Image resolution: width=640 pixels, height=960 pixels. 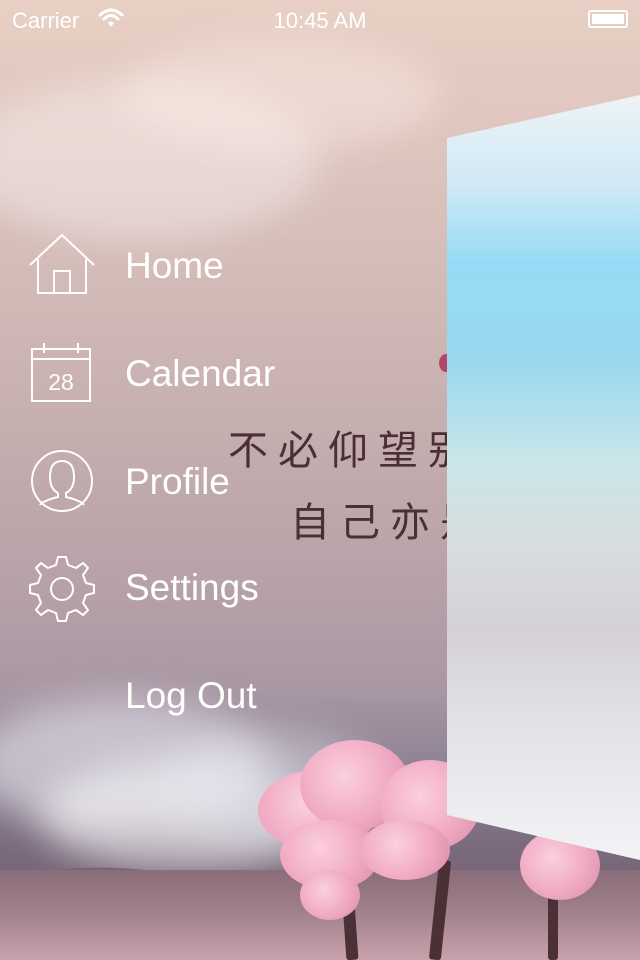 I want to click on menu-item-label: Calendar, so click(x=200, y=373).